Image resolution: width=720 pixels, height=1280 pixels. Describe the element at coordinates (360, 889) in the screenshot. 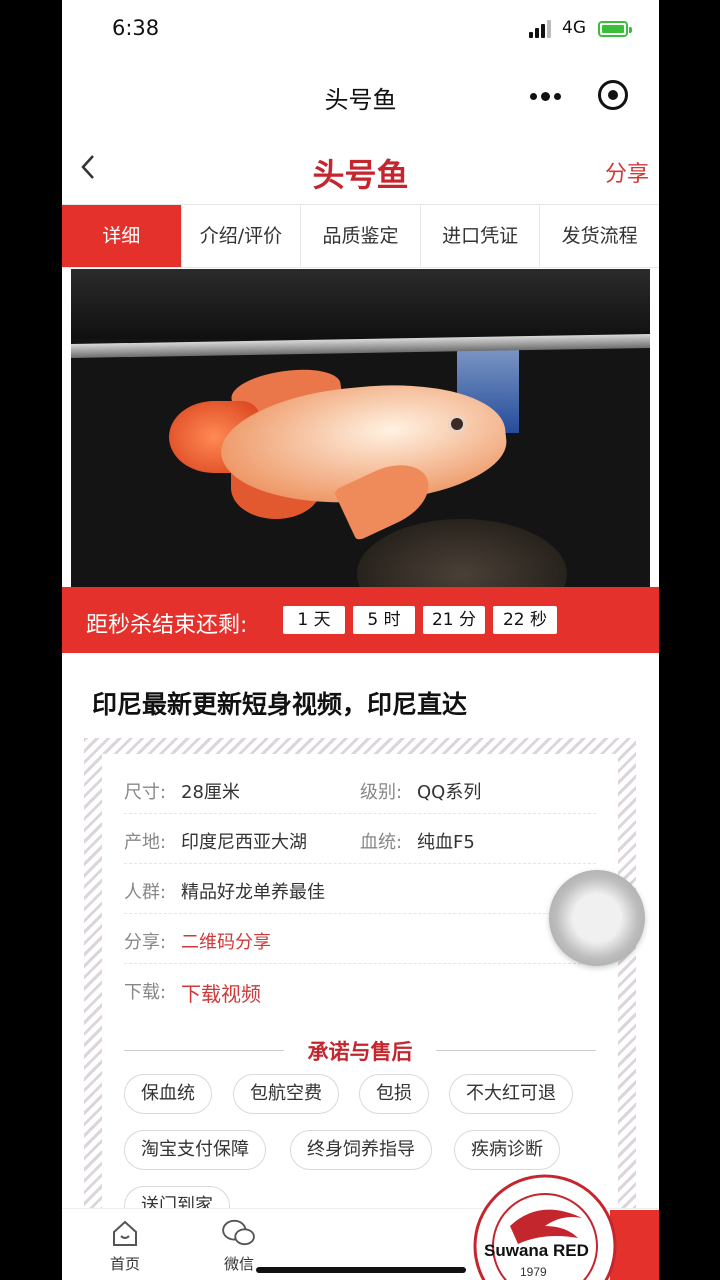

I see `info-row-audience: 人群: 精品好龙单养最佳` at that location.